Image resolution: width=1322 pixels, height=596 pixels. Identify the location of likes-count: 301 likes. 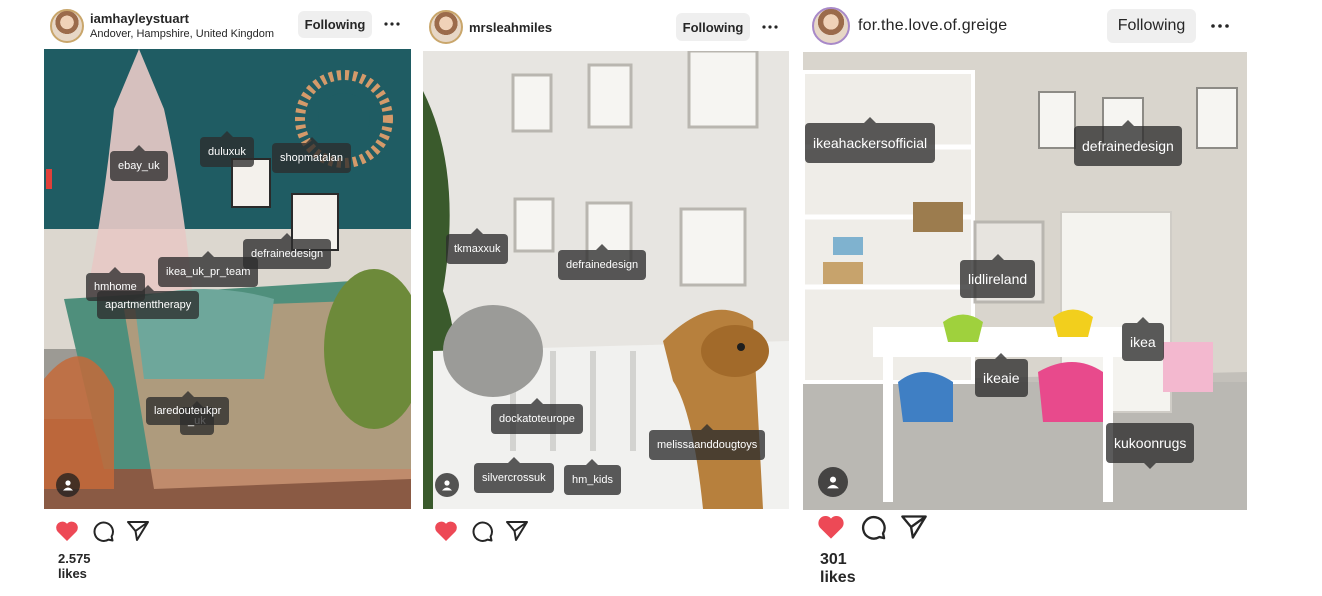
(838, 569).